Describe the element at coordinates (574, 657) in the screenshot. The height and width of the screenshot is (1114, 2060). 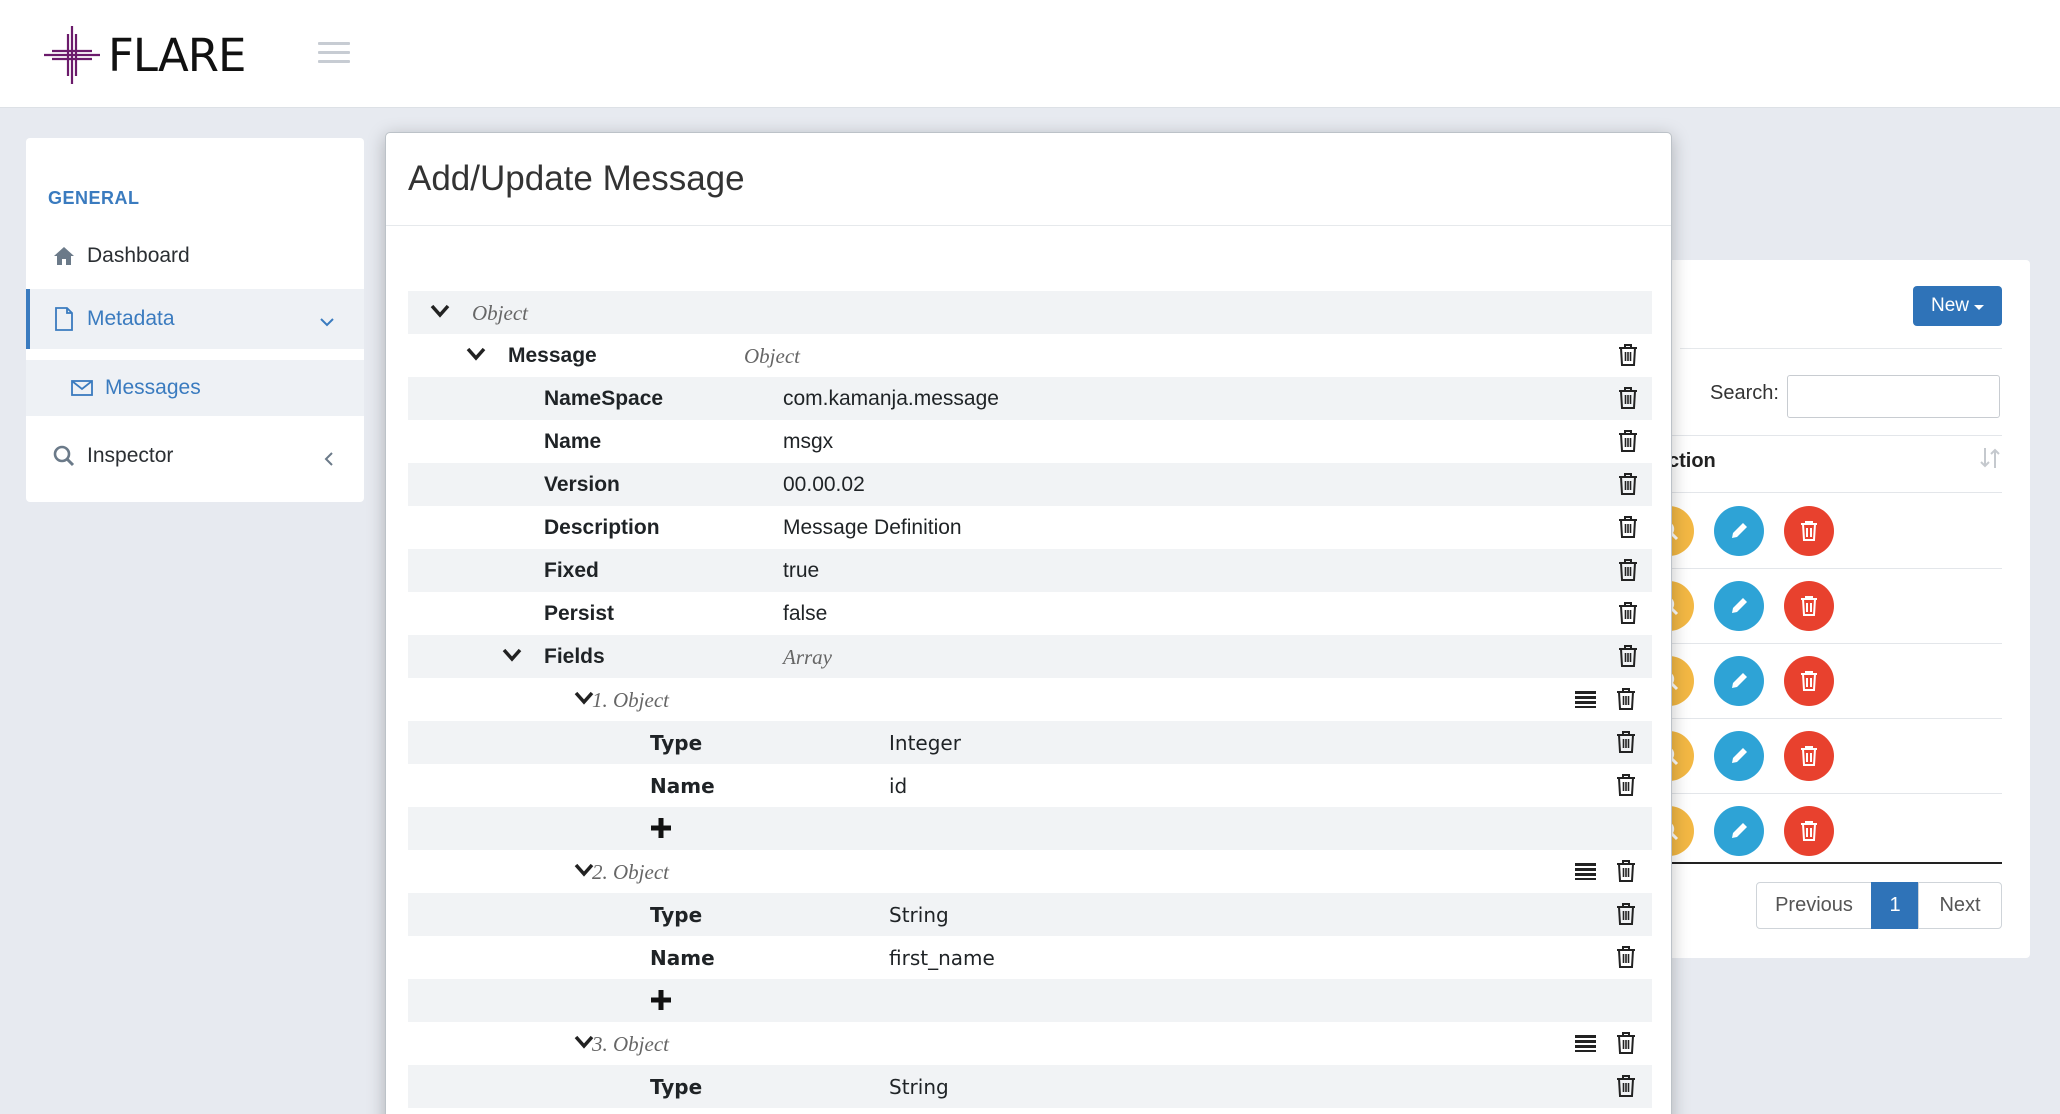
I see `tree-key: Fields` at that location.